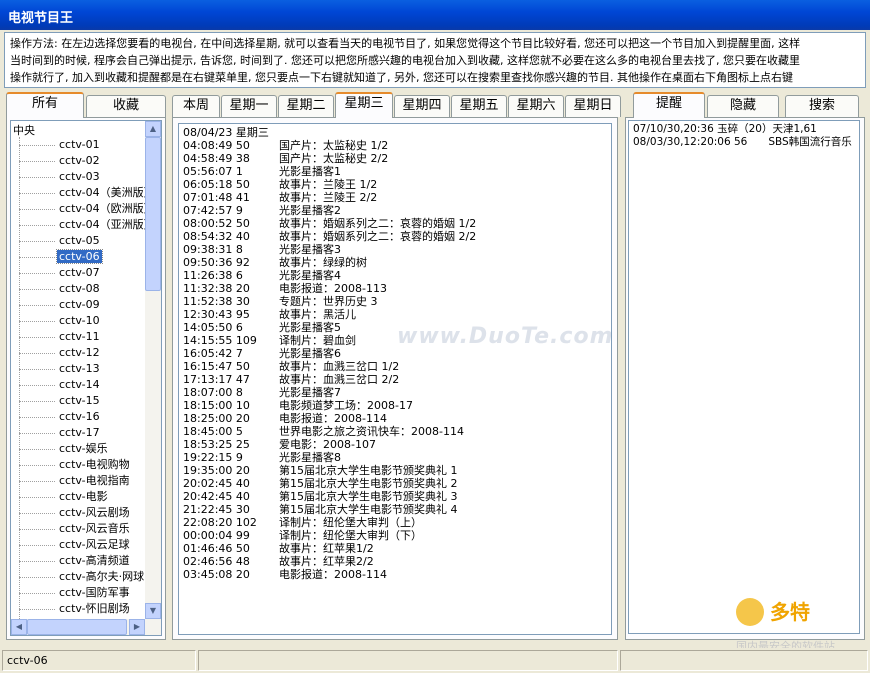 The width and height of the screenshot is (870, 673). I want to click on schedule-row: 04:08:49 50 国产片：太监秘史 1/2, so click(285, 145).